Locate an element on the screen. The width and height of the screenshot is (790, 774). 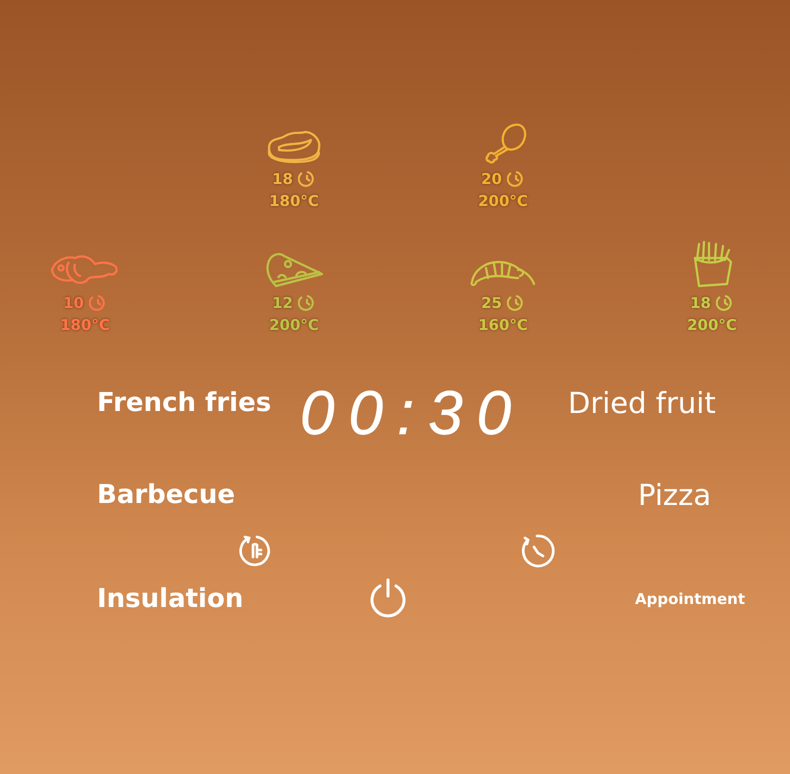
preset-option: 10 180°C is located at coordinates (85, 280).